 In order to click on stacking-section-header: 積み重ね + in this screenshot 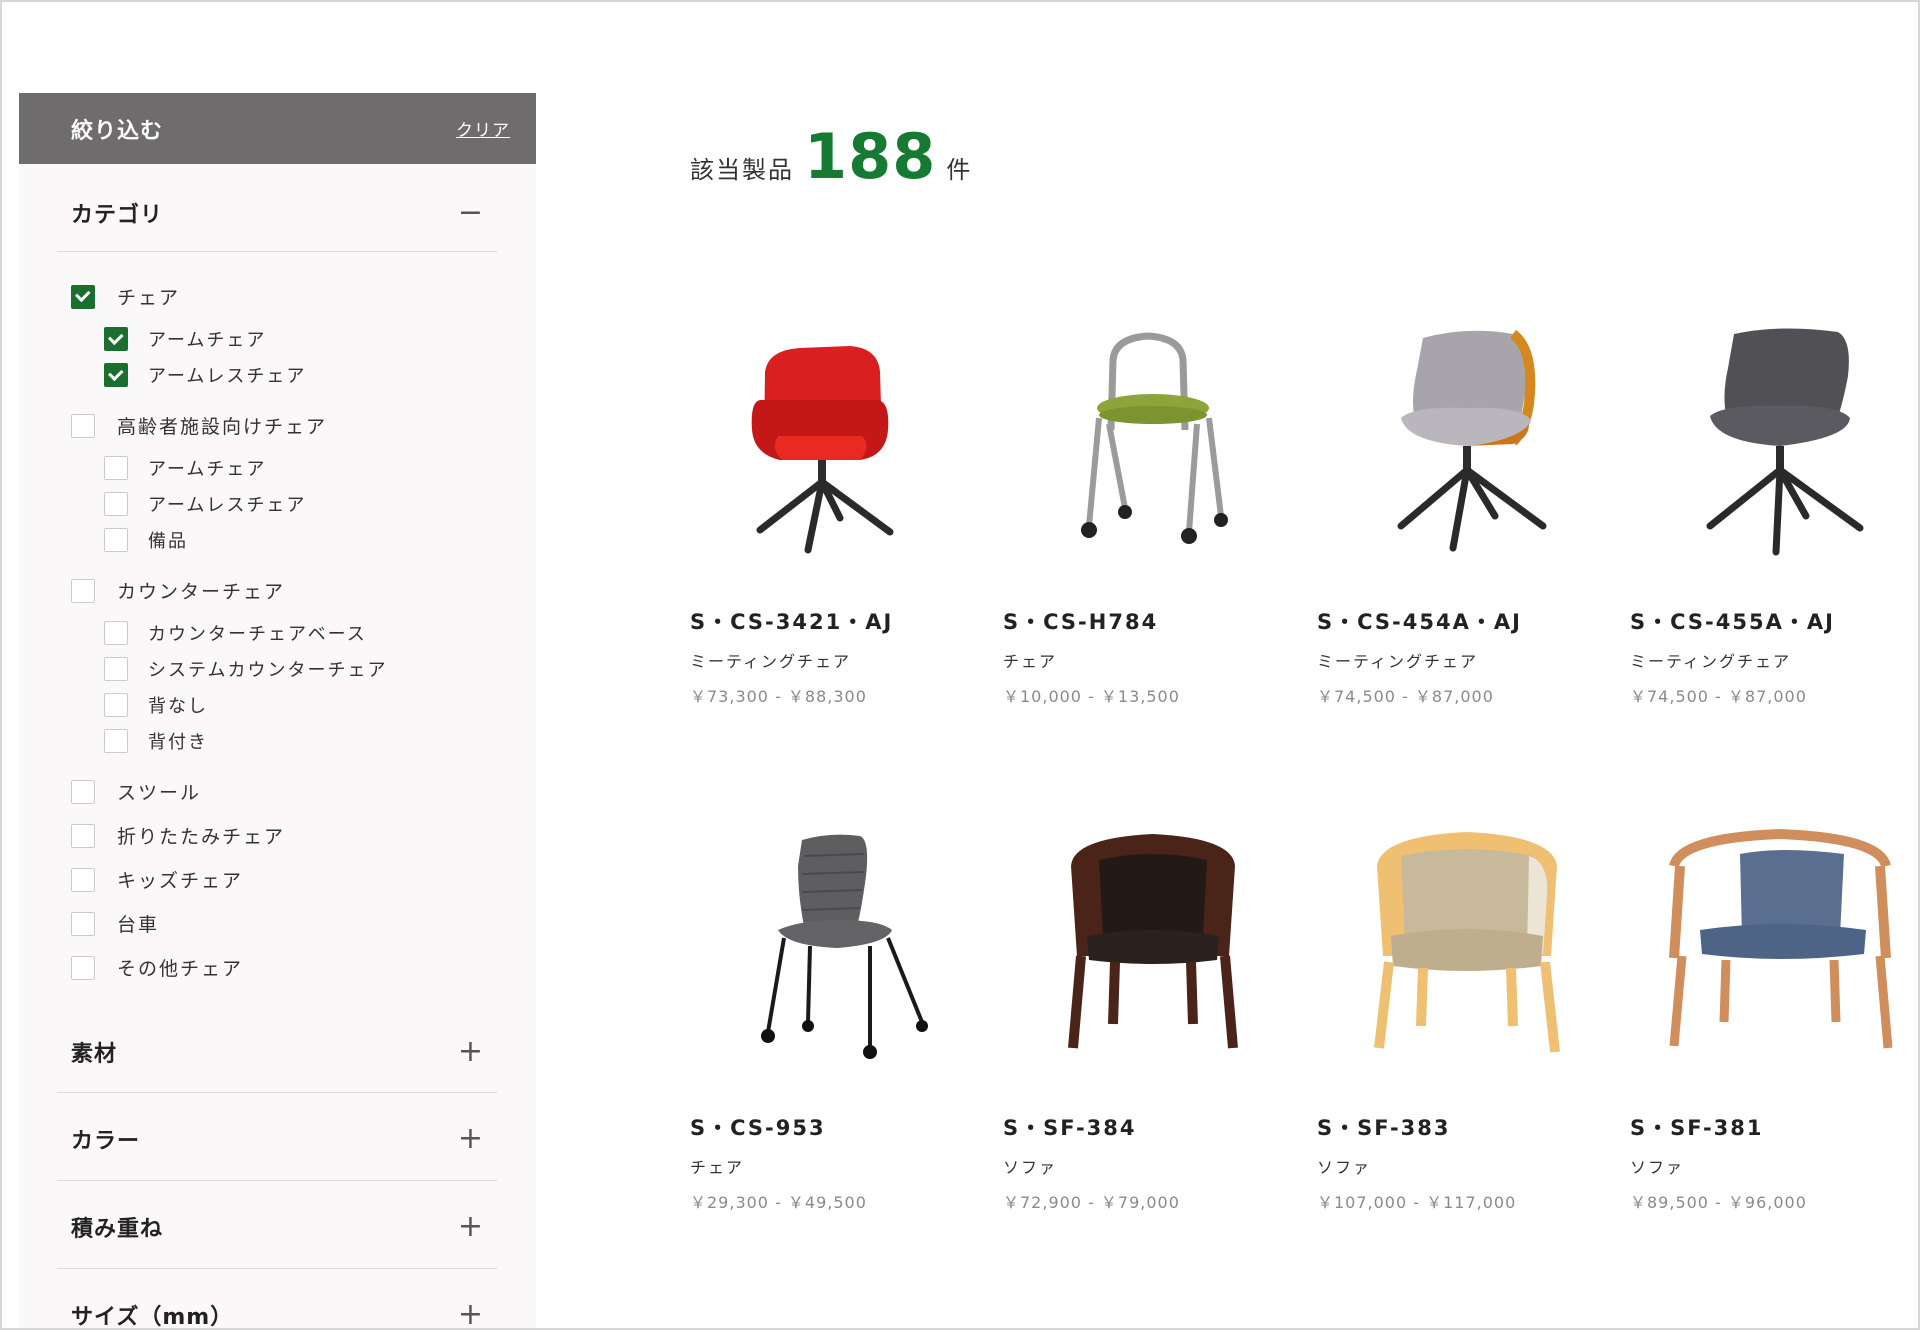, I will do `click(277, 1227)`.